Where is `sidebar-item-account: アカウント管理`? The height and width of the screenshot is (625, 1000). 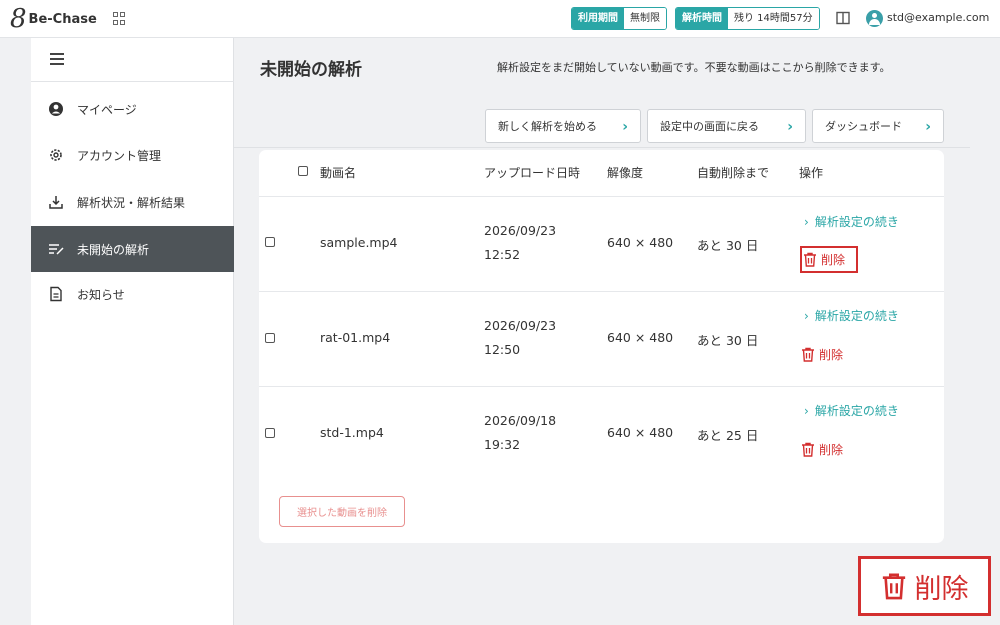 sidebar-item-account: アカウント管理 is located at coordinates (132, 155).